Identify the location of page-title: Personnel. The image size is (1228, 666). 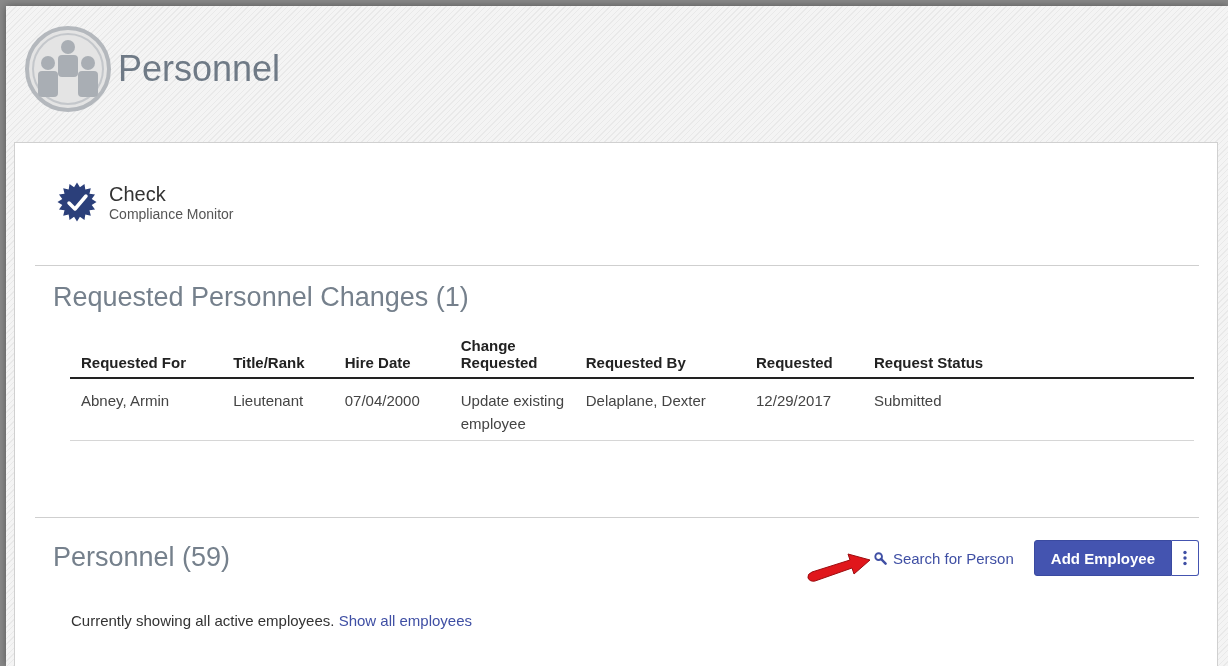
(199, 69).